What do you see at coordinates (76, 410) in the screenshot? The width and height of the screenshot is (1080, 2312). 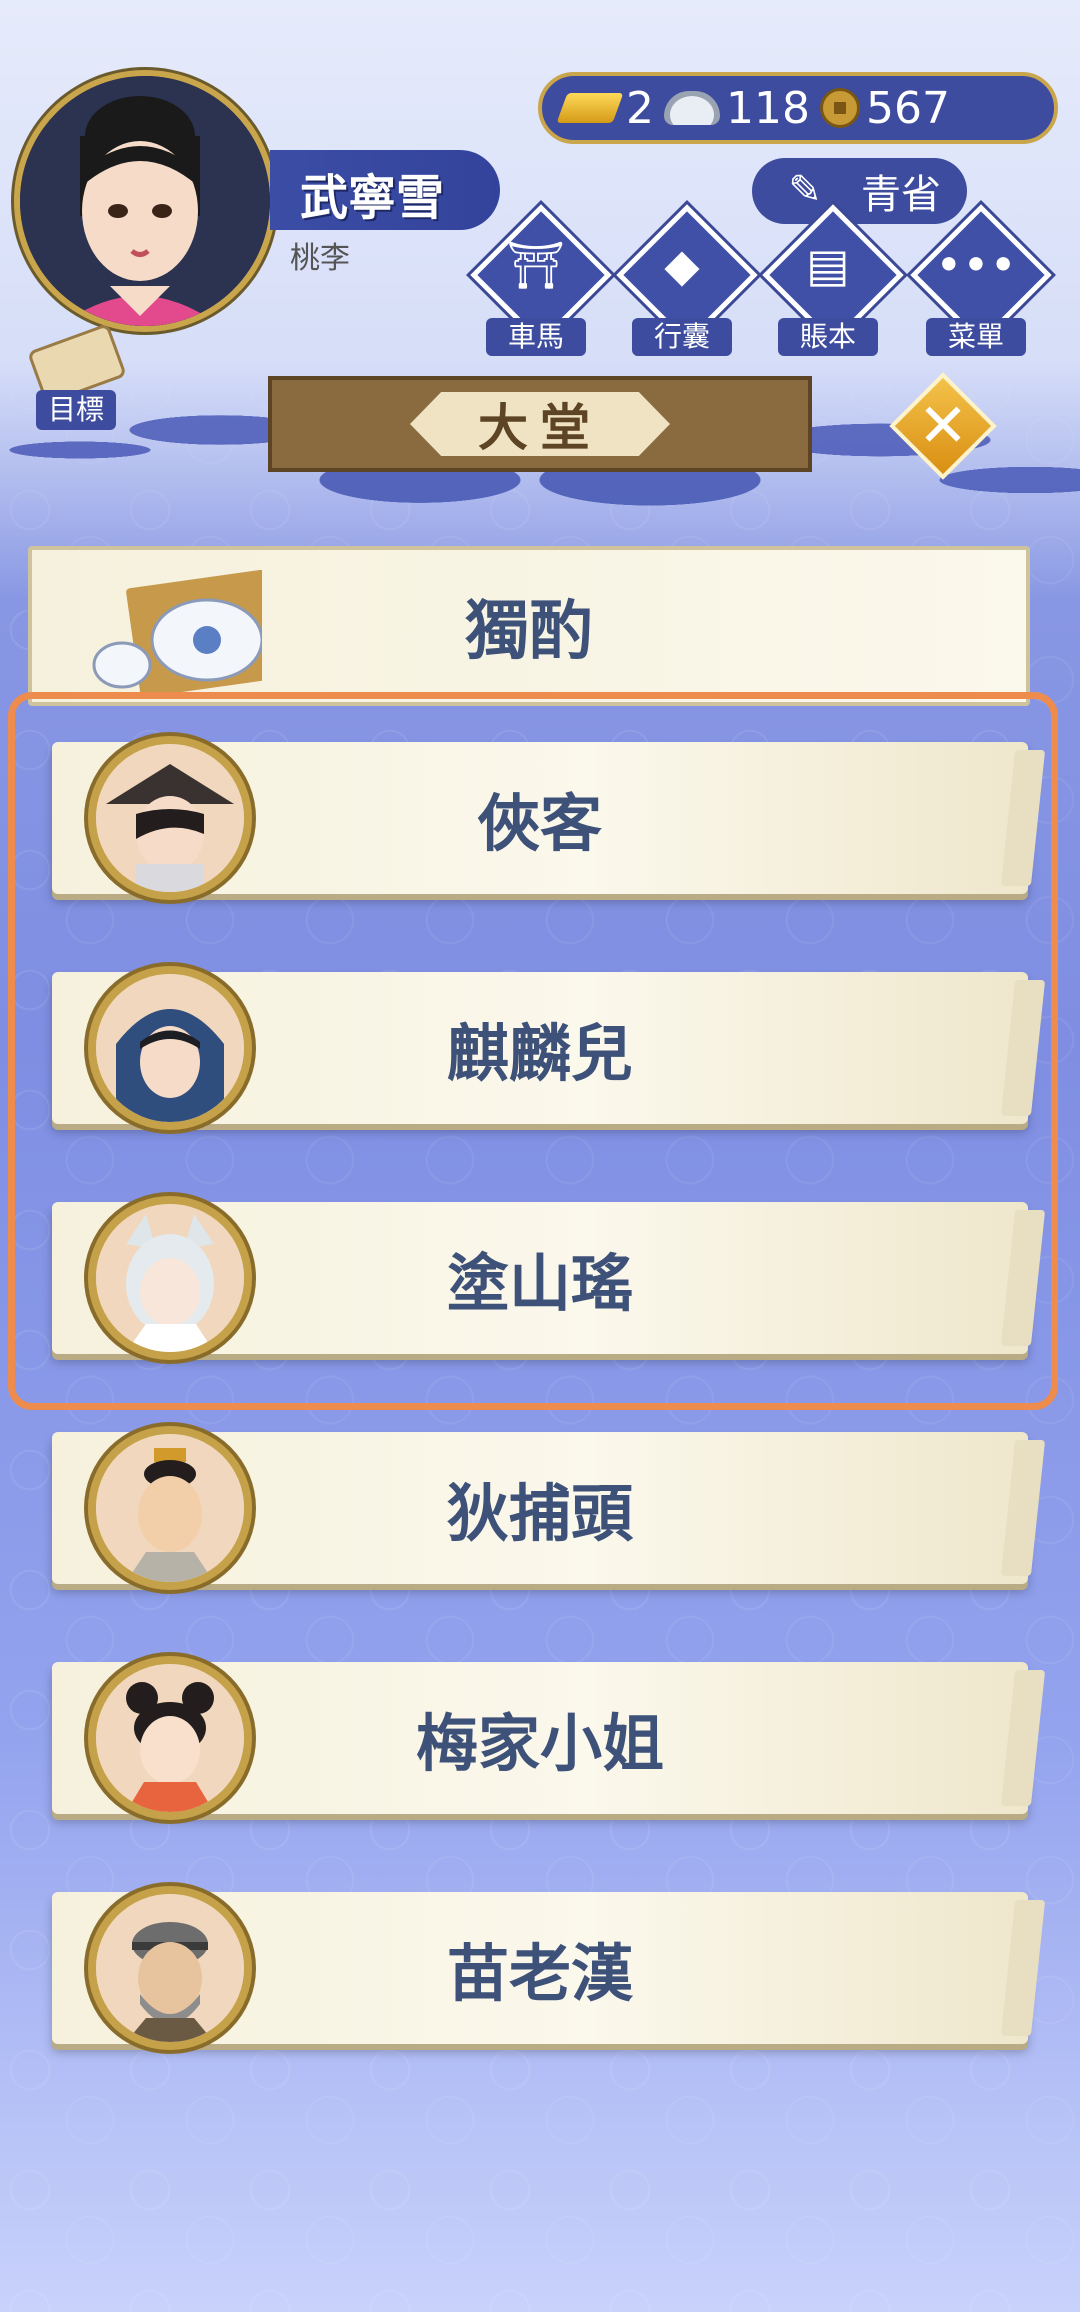 I see `goal-label: 目標` at bounding box center [76, 410].